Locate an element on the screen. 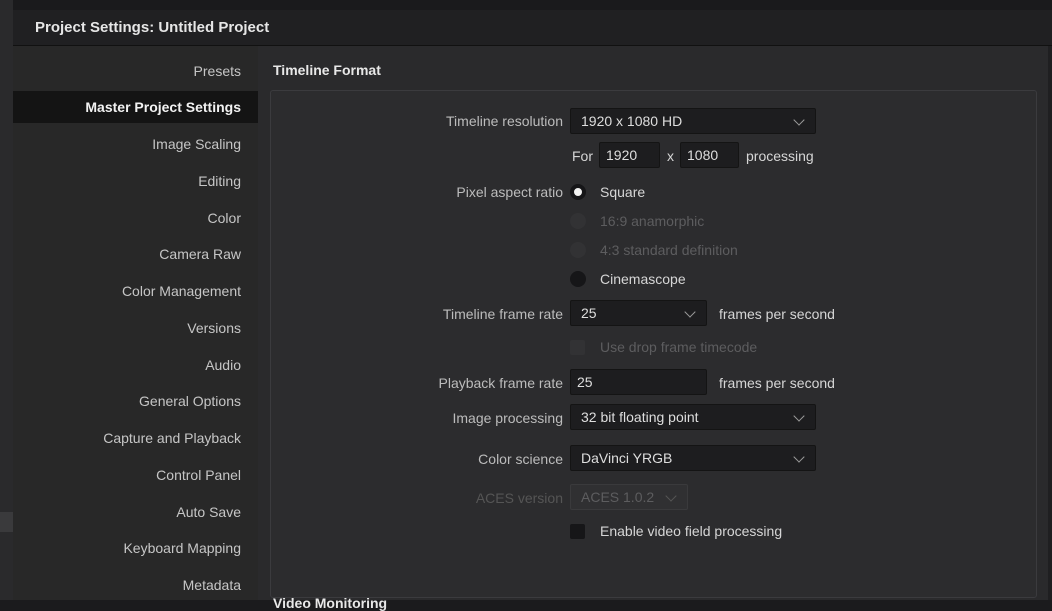 The width and height of the screenshot is (1052, 611). sidebar-item-presets: Presets is located at coordinates (135, 71).